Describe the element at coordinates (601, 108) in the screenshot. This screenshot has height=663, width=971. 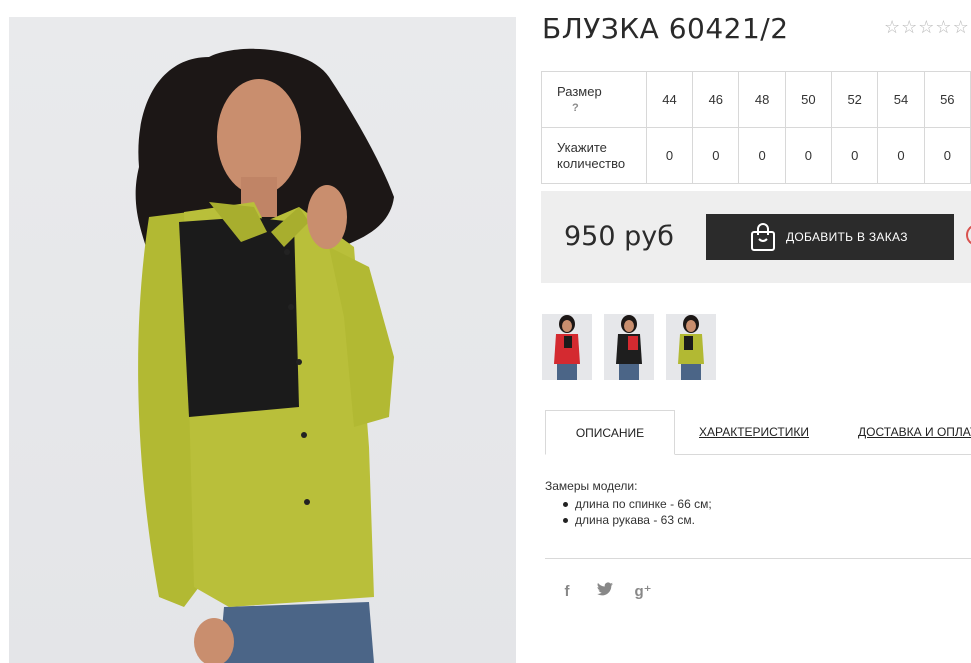
I see `size-help-icon: ?` at that location.